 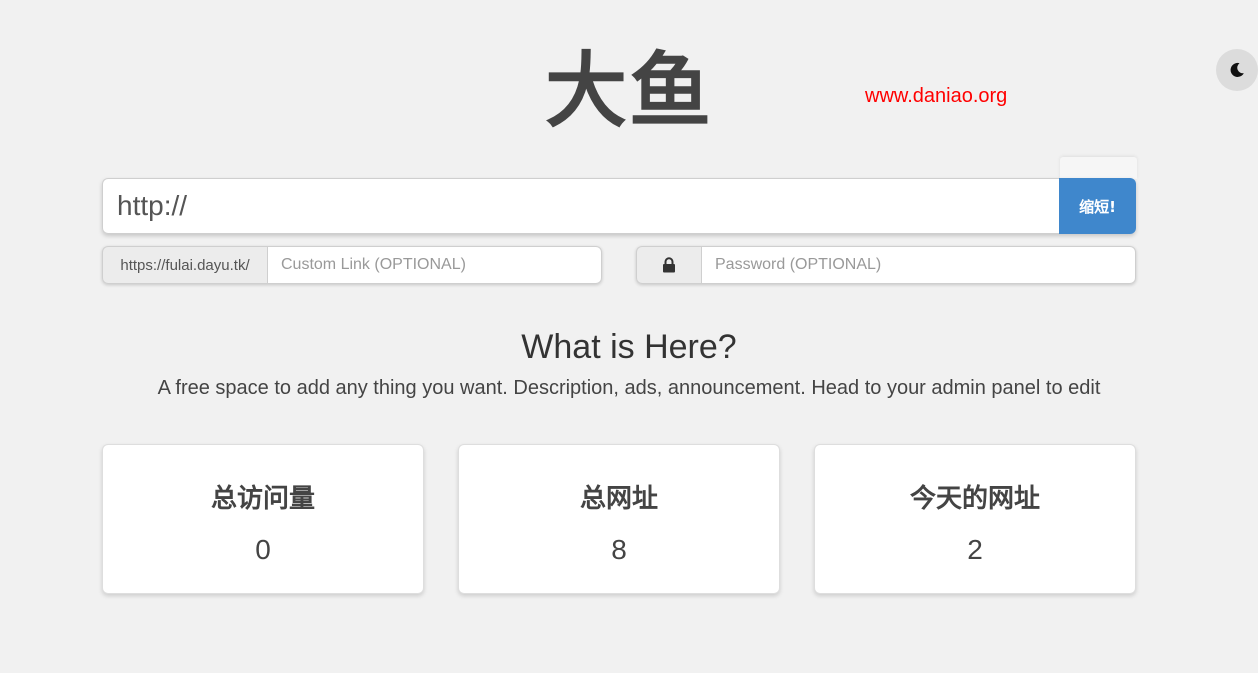 What do you see at coordinates (263, 519) in the screenshot?
I see `stat-card-total-clicks: 总访问量 0` at bounding box center [263, 519].